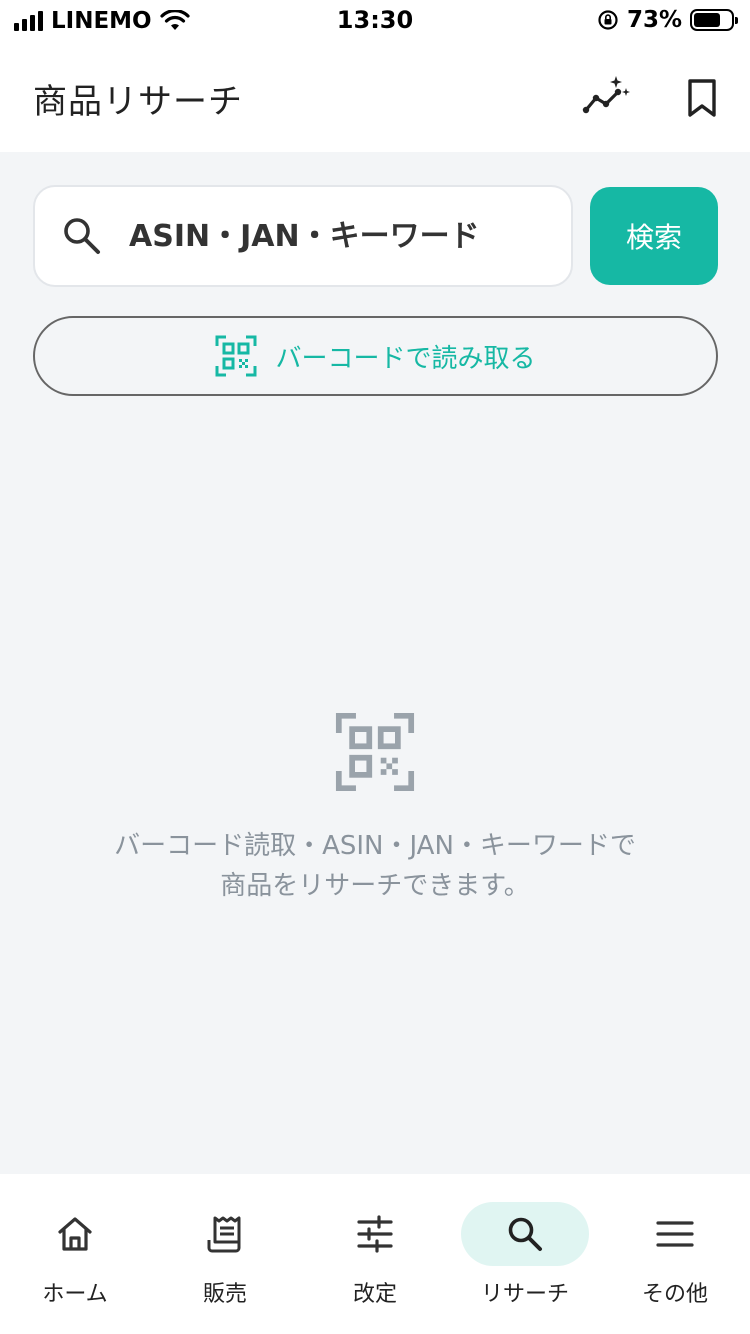 The height and width of the screenshot is (1334, 750). Describe the element at coordinates (654, 20) in the screenshot. I see `battery-percent: 73%` at that location.